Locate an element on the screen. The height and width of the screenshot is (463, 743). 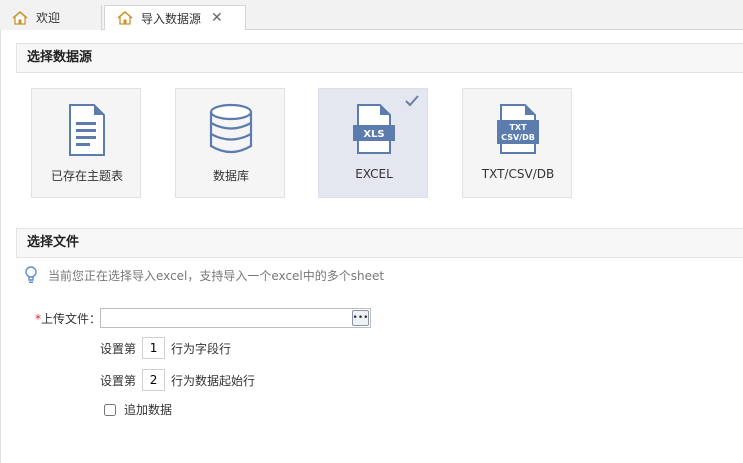
hint-text: 当前您正在选择导入excel，支持导入一个excel中的多个sheet is located at coordinates (216, 275).